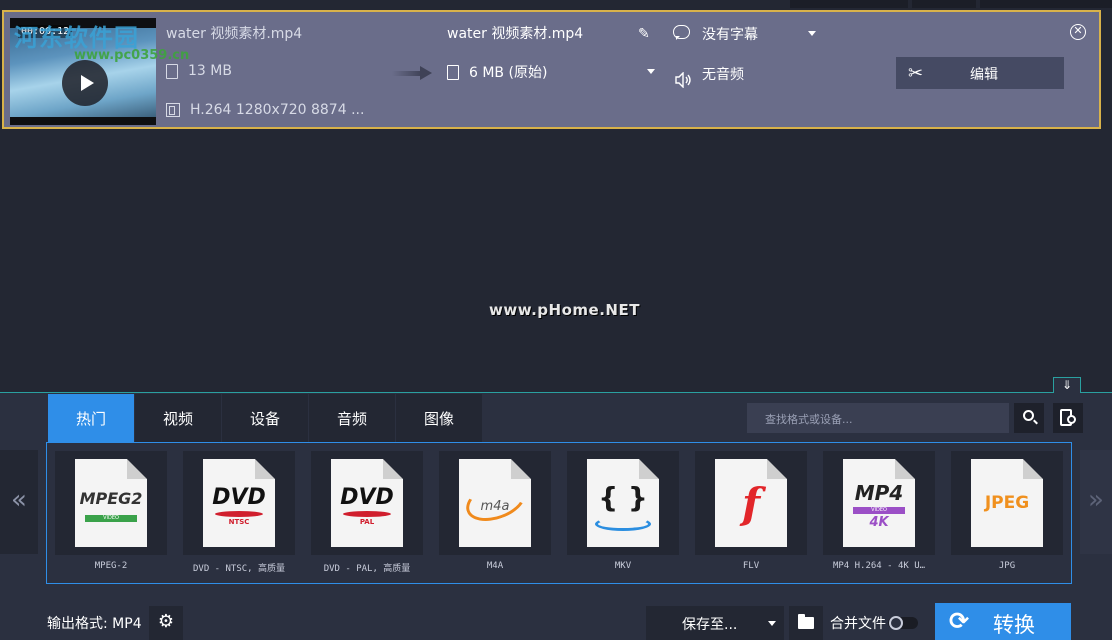 Image resolution: width=1112 pixels, height=640 pixels. Describe the element at coordinates (1014, 625) in the screenshot. I see `convert-button-label: 转换` at that location.